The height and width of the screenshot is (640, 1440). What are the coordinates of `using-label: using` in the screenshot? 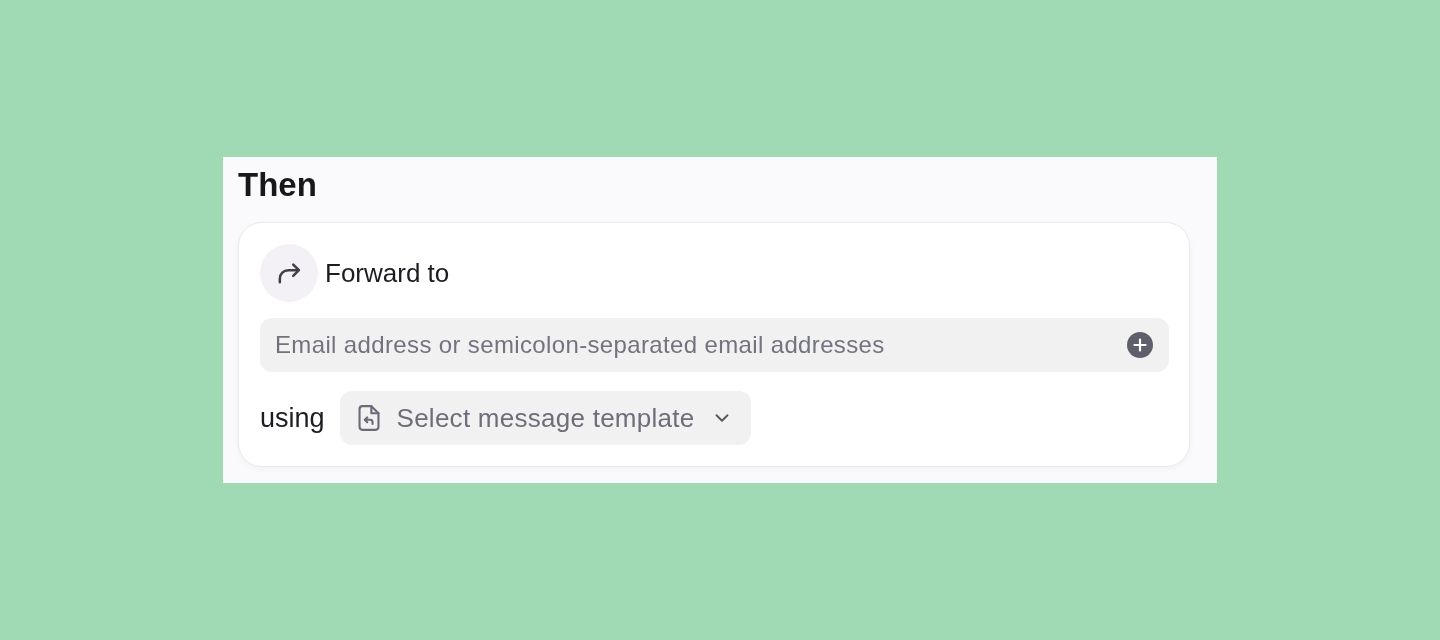 It's located at (292, 418).